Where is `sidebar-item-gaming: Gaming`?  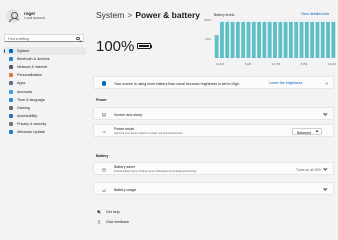
sidebar-item-gaming: Gaming is located at coordinates (44, 108).